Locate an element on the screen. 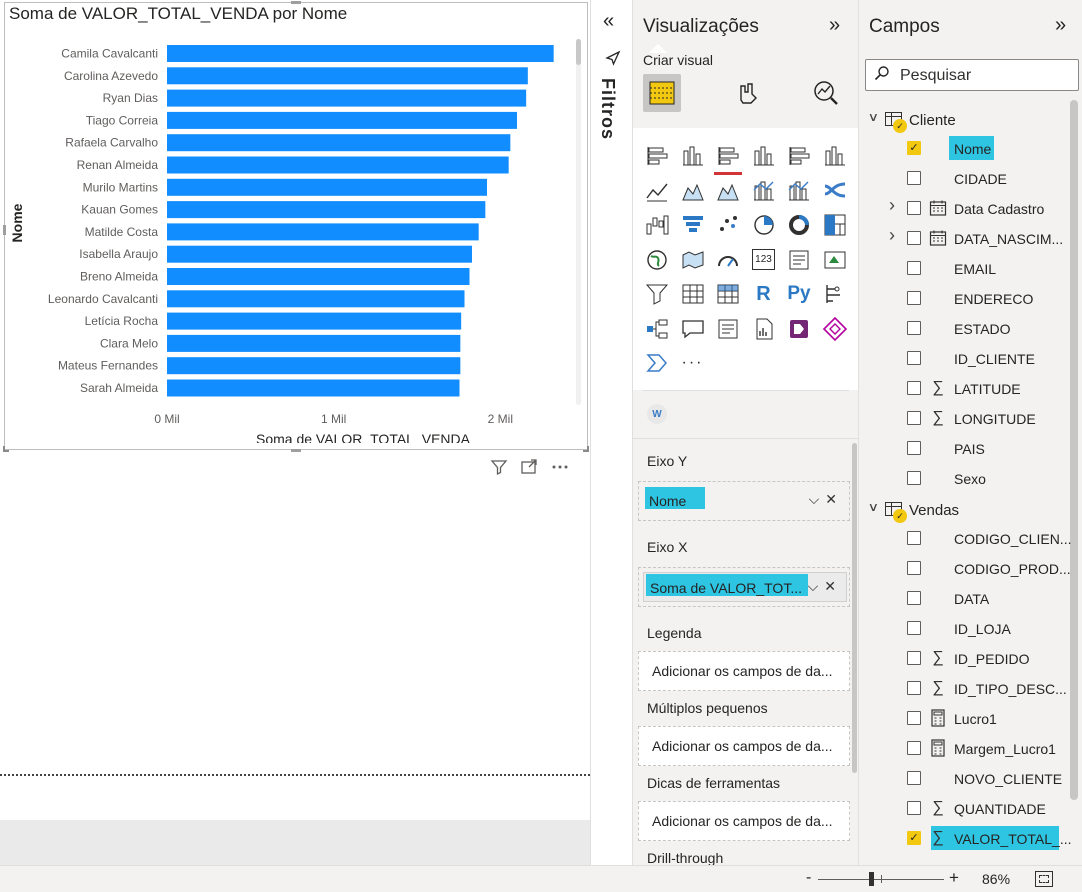  field-item: CIDADE is located at coordinates (965, 178).